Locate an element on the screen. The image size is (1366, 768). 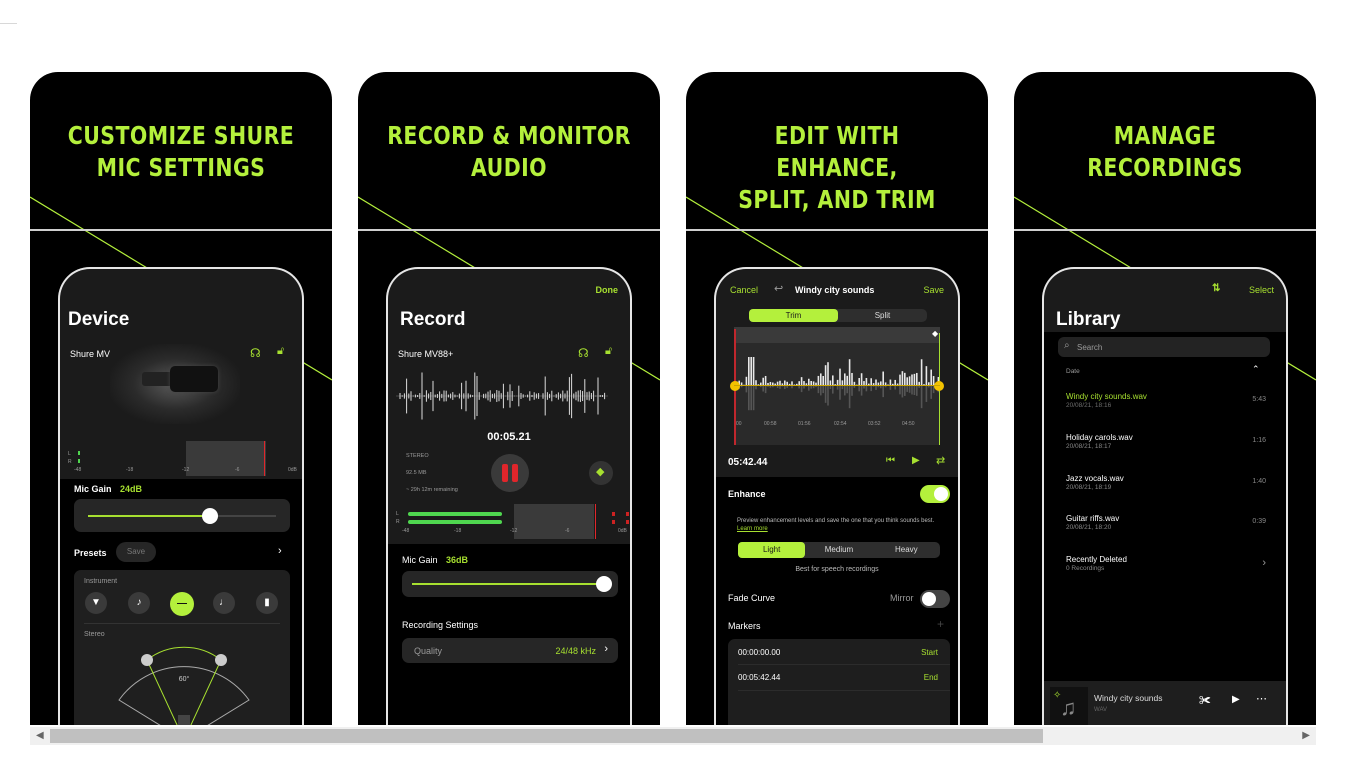
acoustic-guitar-preset-icon: ♩ is located at coordinates (224, 603).